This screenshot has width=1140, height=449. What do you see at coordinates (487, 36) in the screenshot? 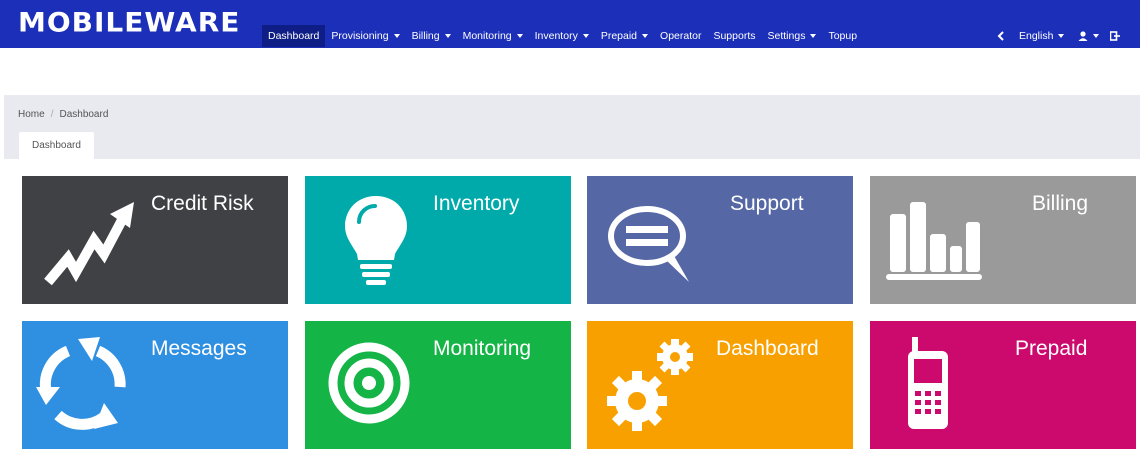
I see `nav-label: Monitoring` at bounding box center [487, 36].